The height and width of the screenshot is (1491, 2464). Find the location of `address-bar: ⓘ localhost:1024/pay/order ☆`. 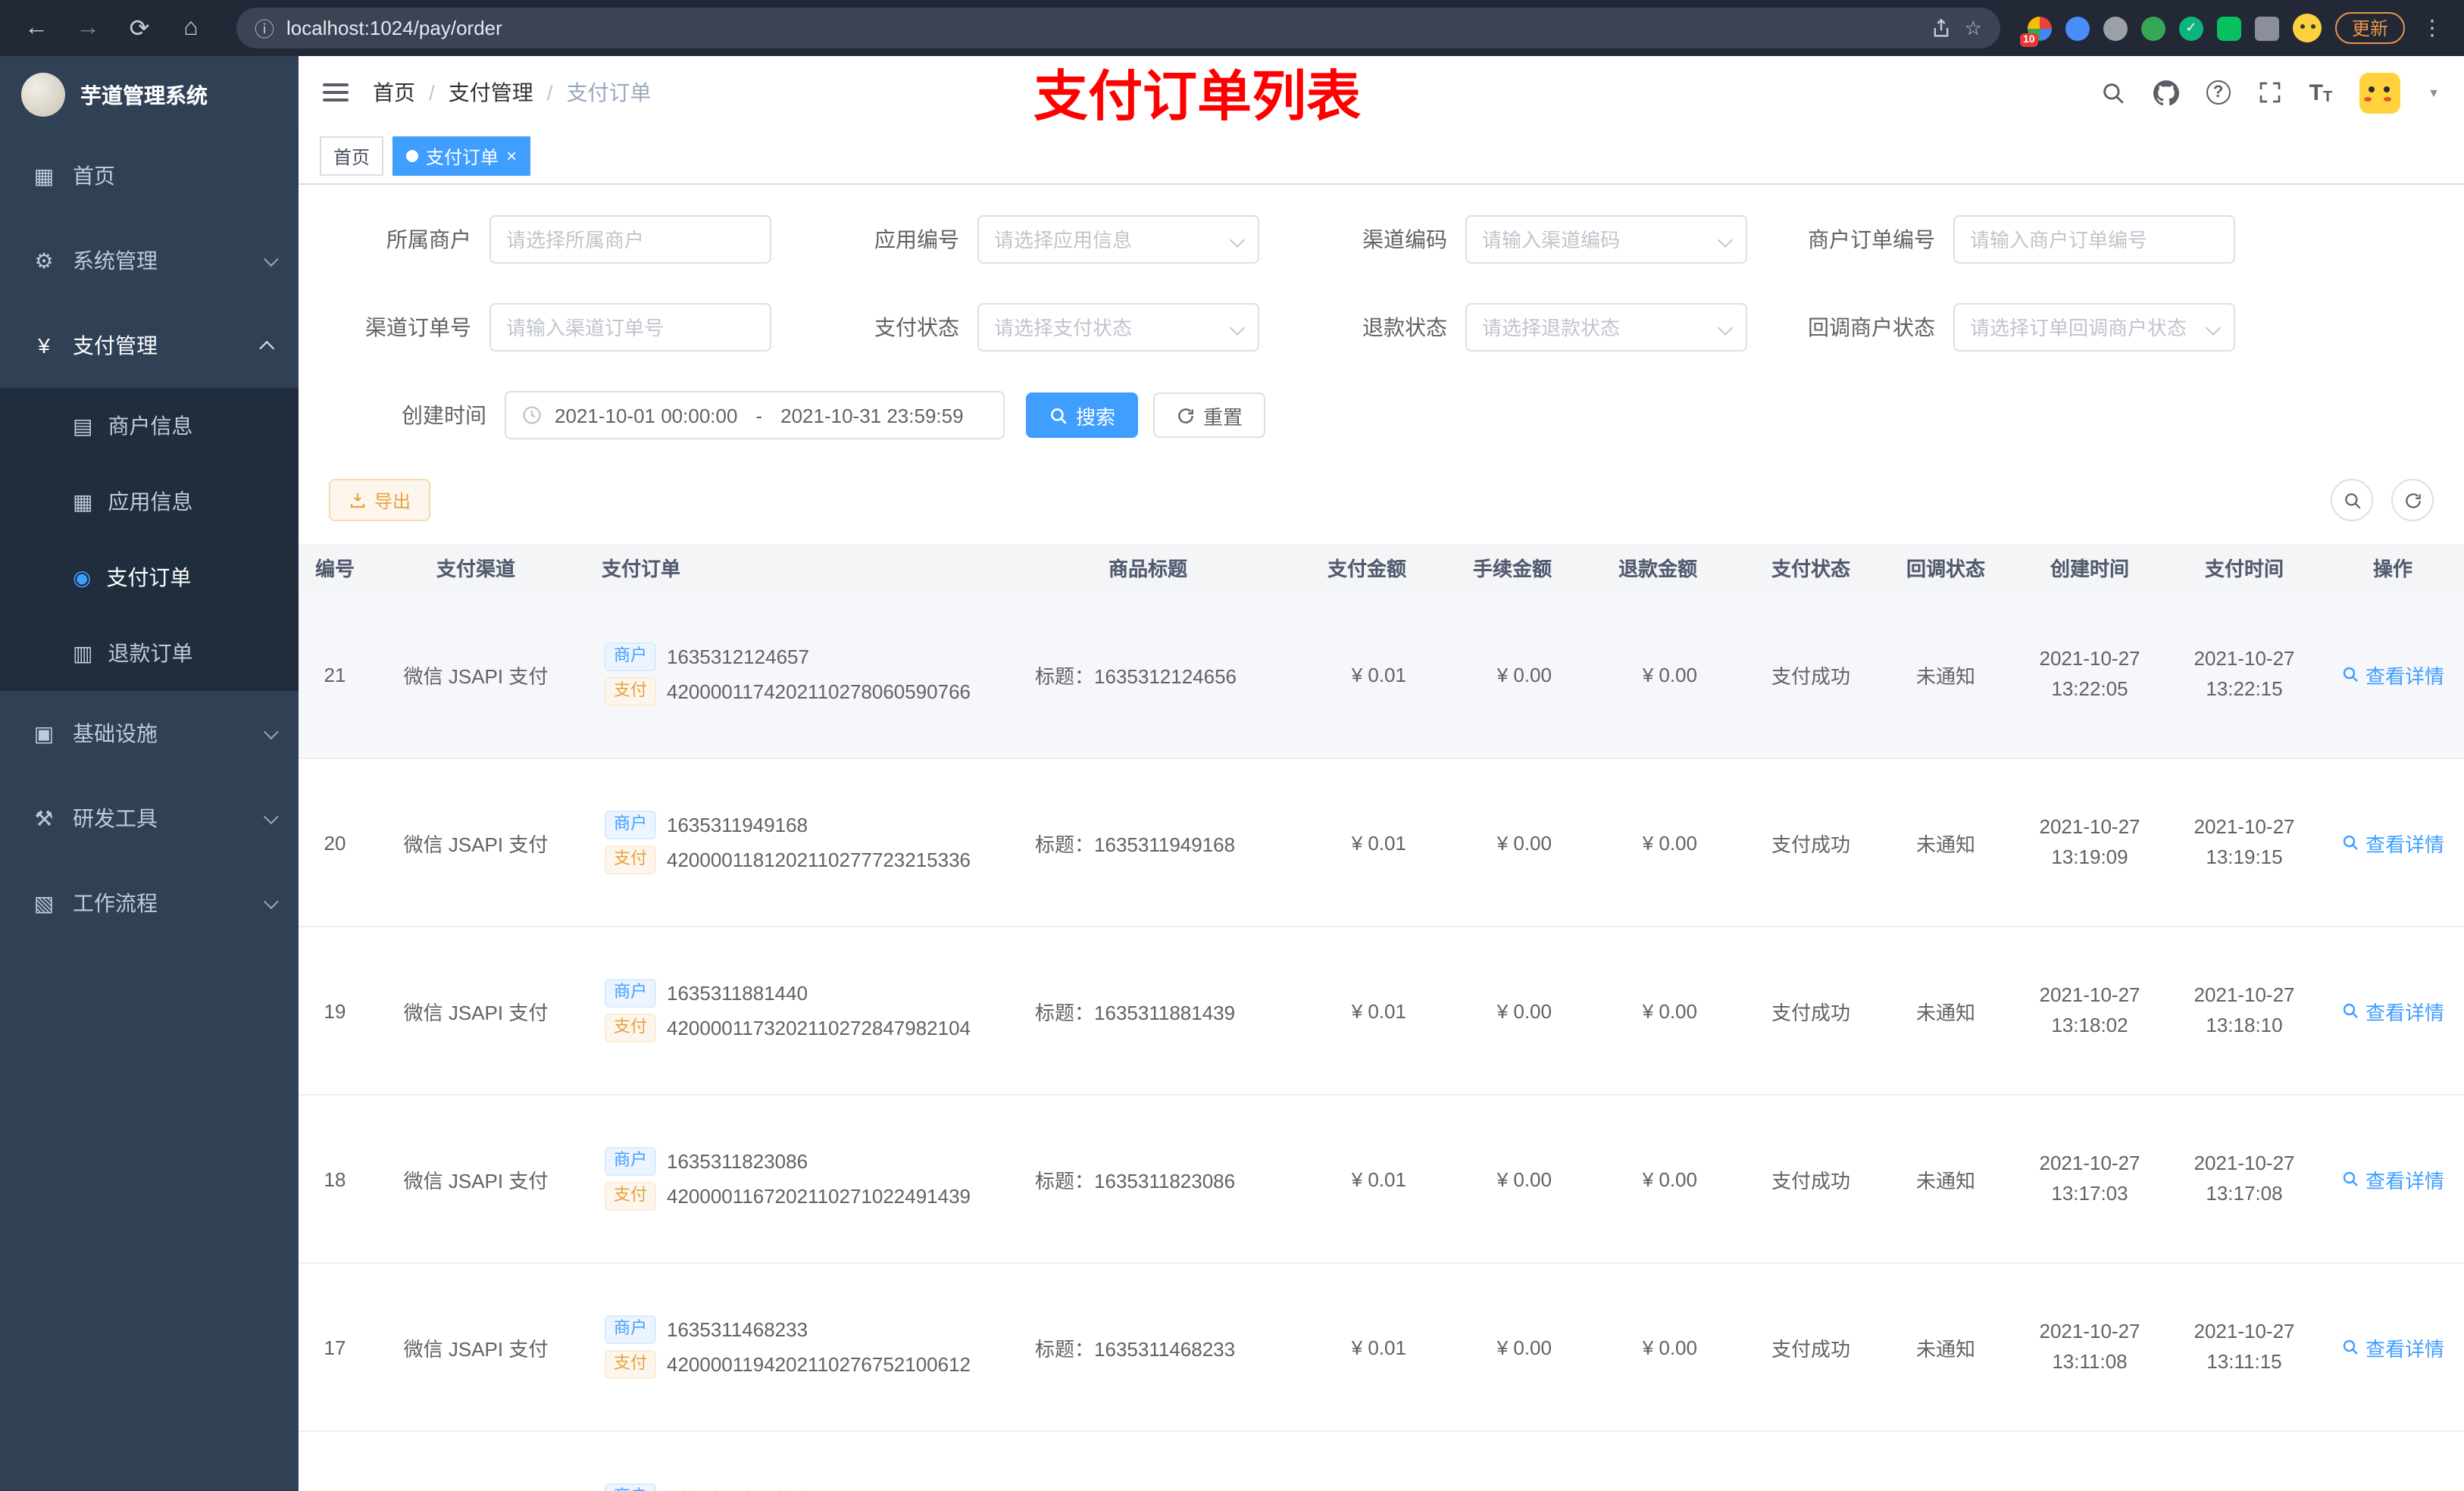

address-bar: ⓘ localhost:1024/pay/order ☆ is located at coordinates (1118, 28).